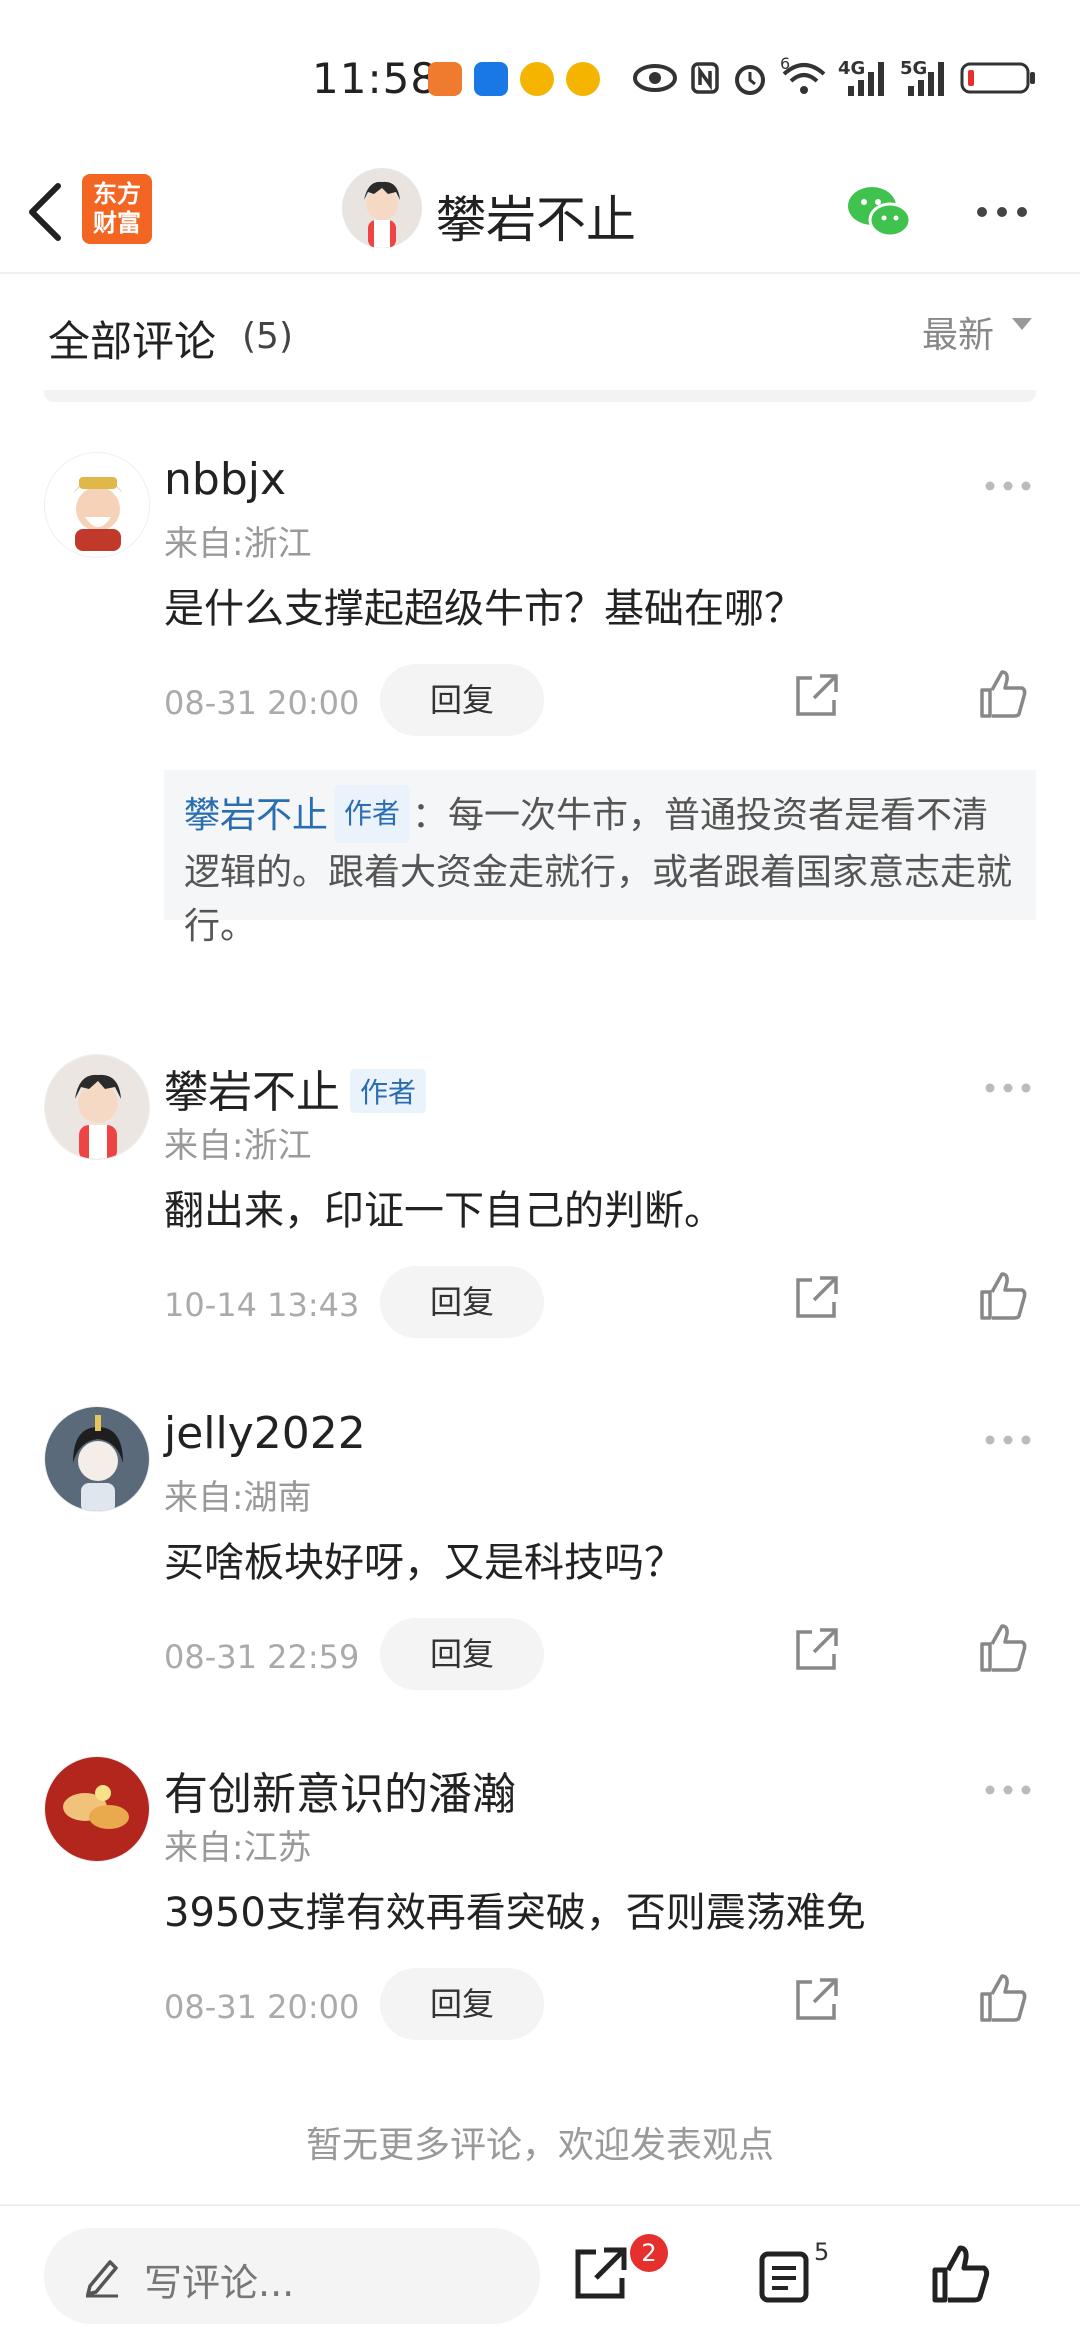  What do you see at coordinates (515, 1913) in the screenshot?
I see `comment-text: 3950支撑有效再看突破，否则震荡难免` at bounding box center [515, 1913].